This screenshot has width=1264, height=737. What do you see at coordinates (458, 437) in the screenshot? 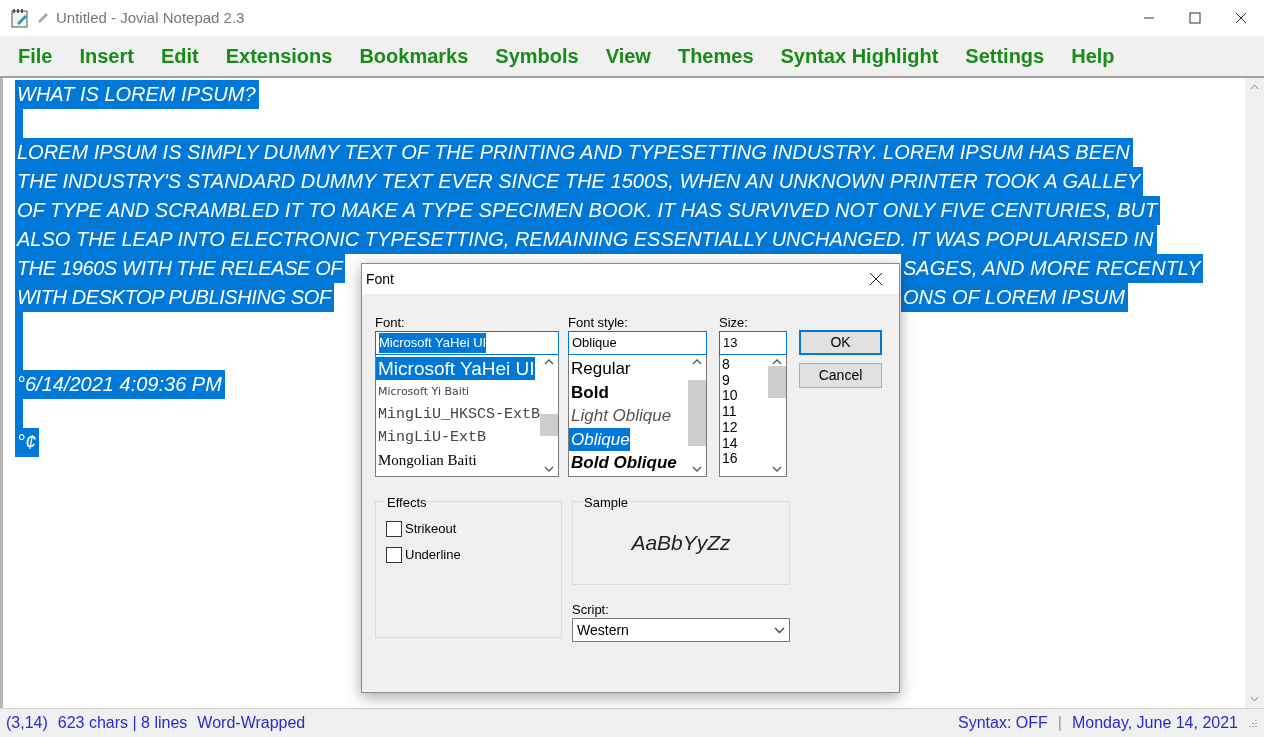
I see `list-item: MingLiU-ExtB` at bounding box center [458, 437].